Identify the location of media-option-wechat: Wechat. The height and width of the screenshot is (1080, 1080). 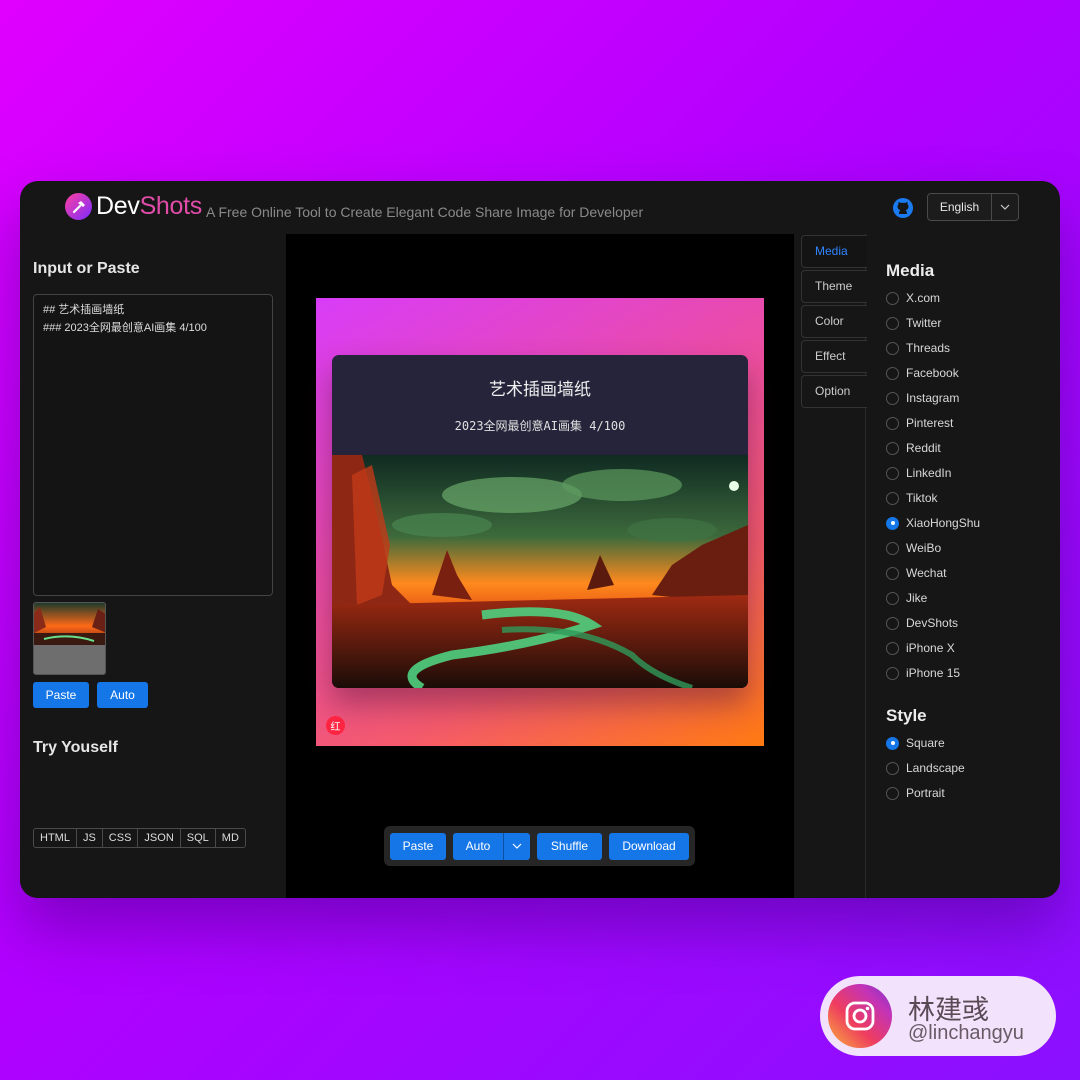
(916, 573).